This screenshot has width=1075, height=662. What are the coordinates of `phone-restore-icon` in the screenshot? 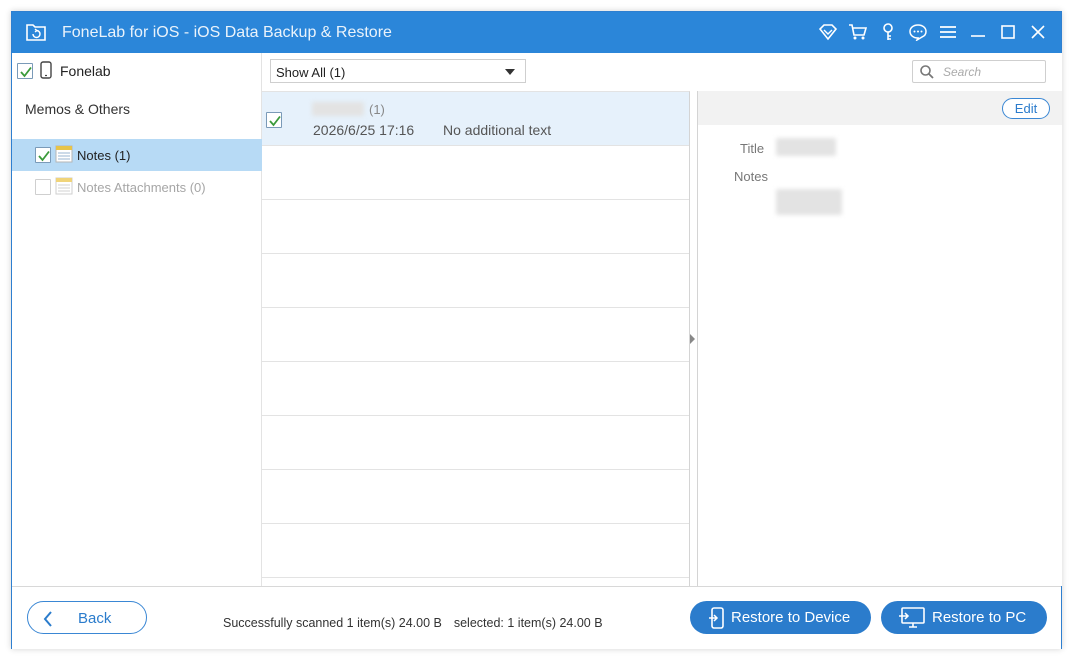 It's located at (717, 620).